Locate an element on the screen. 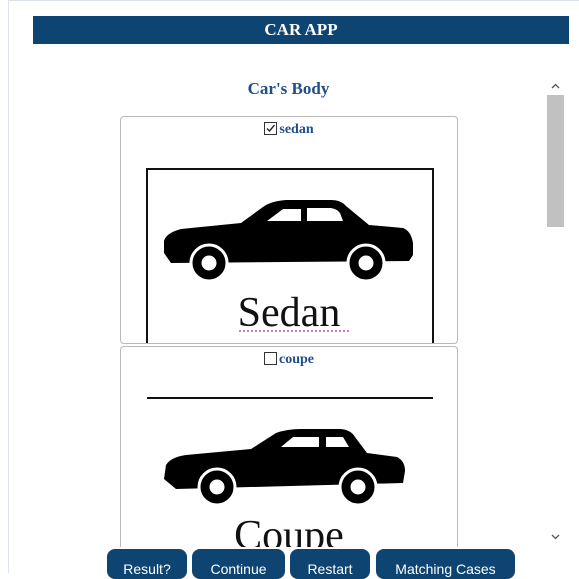 The height and width of the screenshot is (579, 579). coupe-car-icon is located at coordinates (284, 468).